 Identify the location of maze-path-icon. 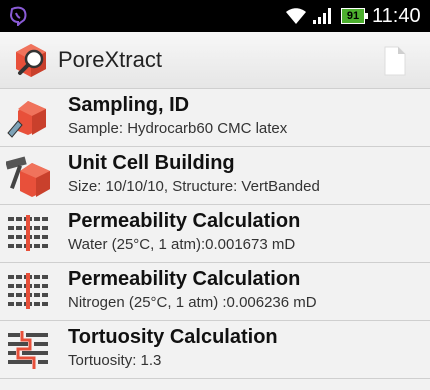
(28, 350).